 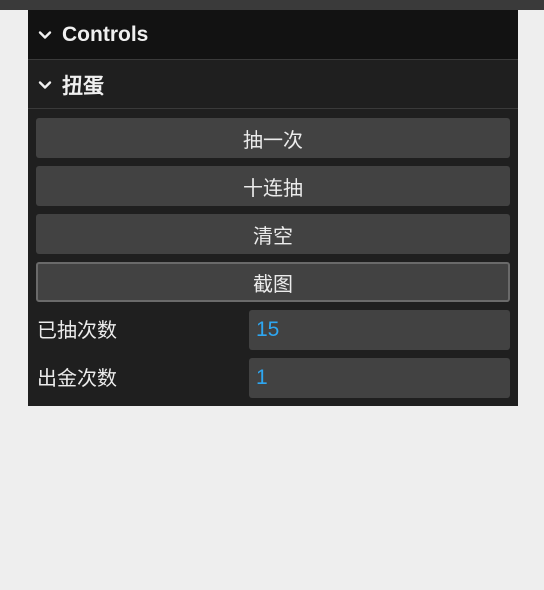 I want to click on gold-count-row: 出金次数, so click(x=273, y=378).